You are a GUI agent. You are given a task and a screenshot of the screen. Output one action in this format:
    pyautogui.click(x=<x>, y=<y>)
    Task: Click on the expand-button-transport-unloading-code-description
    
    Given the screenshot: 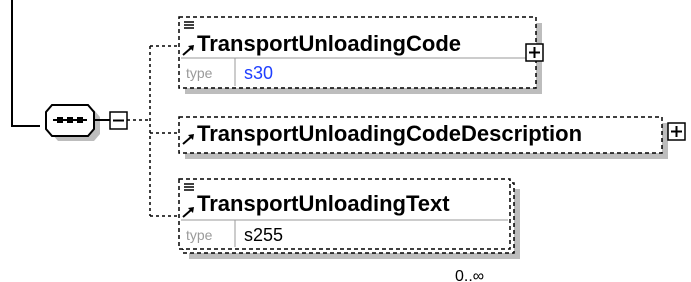 What is the action you would take?
    pyautogui.click(x=676, y=131)
    